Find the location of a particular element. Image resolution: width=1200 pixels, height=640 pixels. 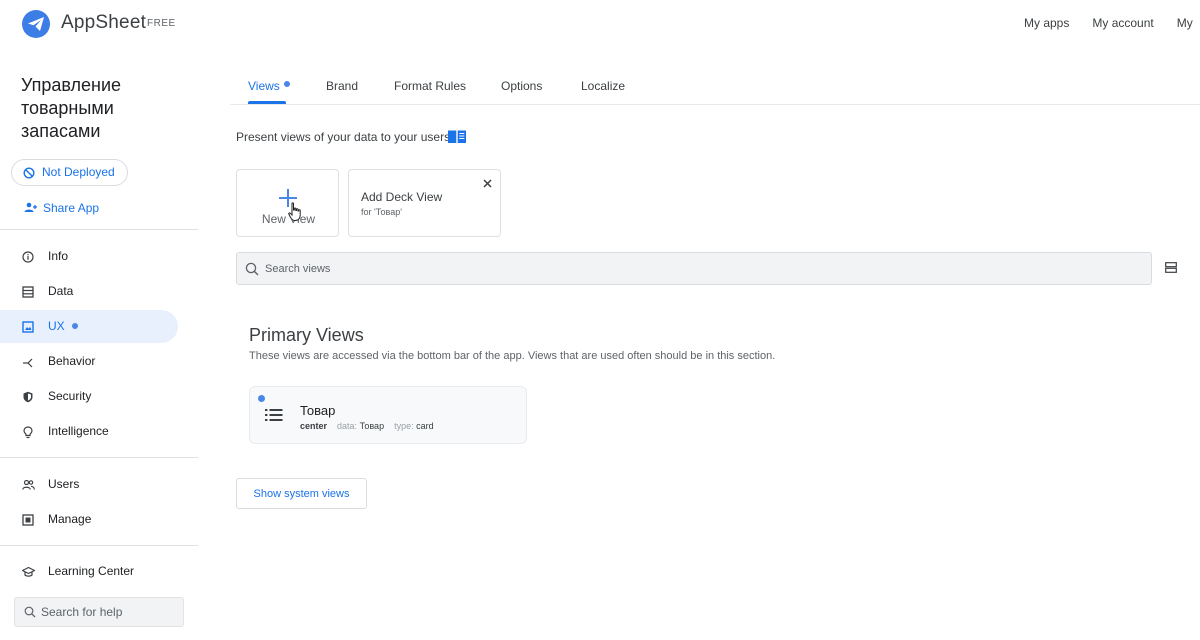

tab-unsaved-dot is located at coordinates (287, 84).